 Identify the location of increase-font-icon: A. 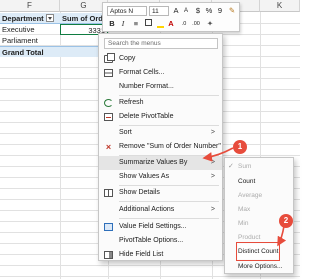
(176, 11).